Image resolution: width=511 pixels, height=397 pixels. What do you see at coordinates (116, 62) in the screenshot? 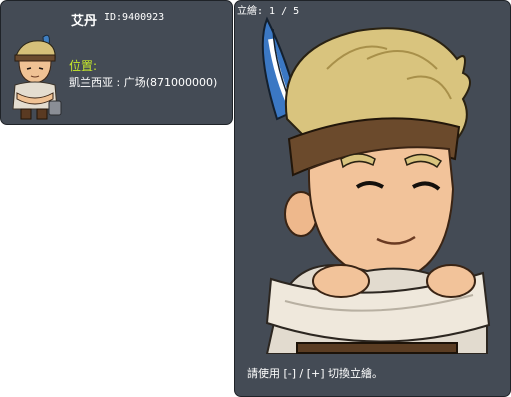
I see `npc-info-panel: 艾丹 ID:9400923 位置: 凱兰西亚 : 广场(871000000)` at bounding box center [116, 62].